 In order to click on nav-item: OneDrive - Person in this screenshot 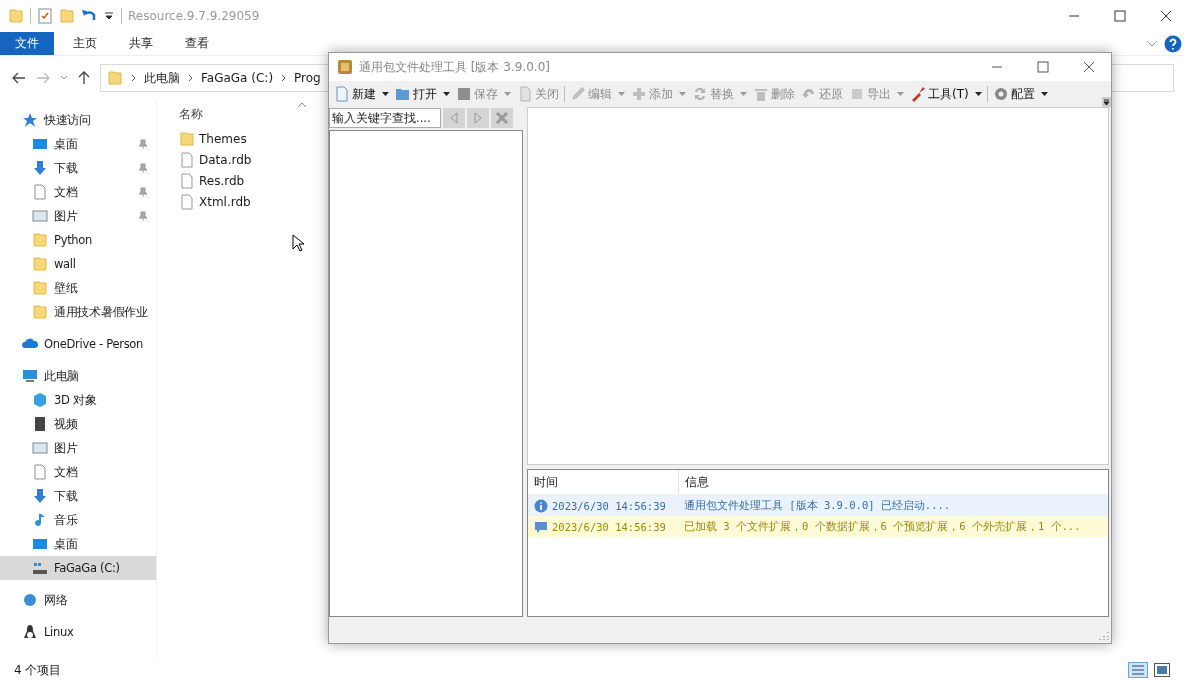, I will do `click(78, 344)`.